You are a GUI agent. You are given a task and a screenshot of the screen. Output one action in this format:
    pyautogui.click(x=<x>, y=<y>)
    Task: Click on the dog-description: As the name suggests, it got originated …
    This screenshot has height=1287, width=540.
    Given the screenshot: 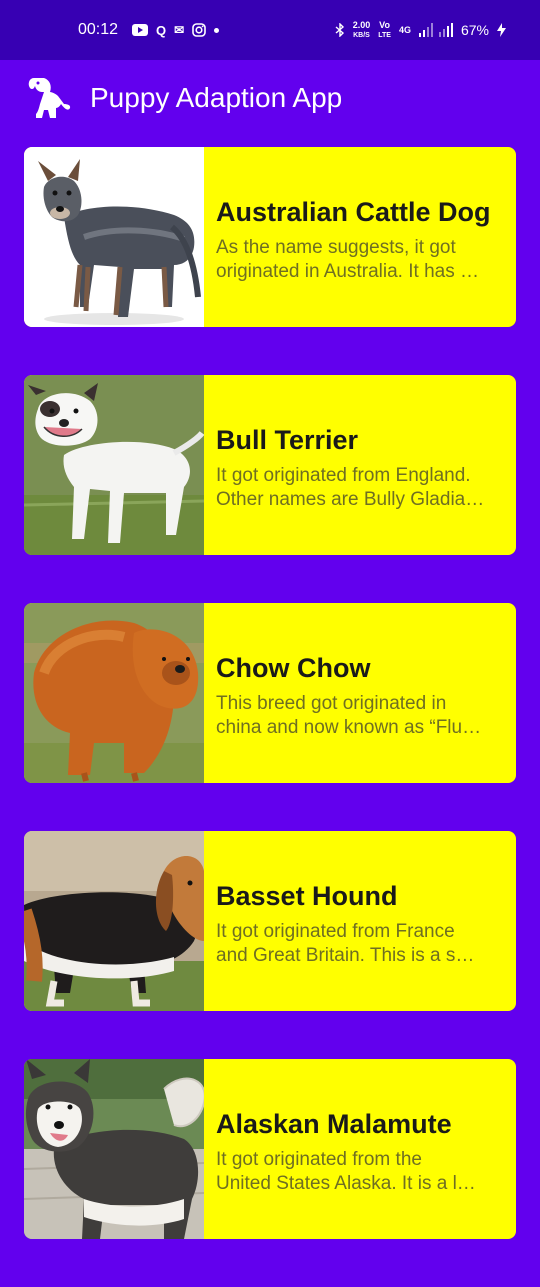 What is the action you would take?
    pyautogui.click(x=354, y=260)
    